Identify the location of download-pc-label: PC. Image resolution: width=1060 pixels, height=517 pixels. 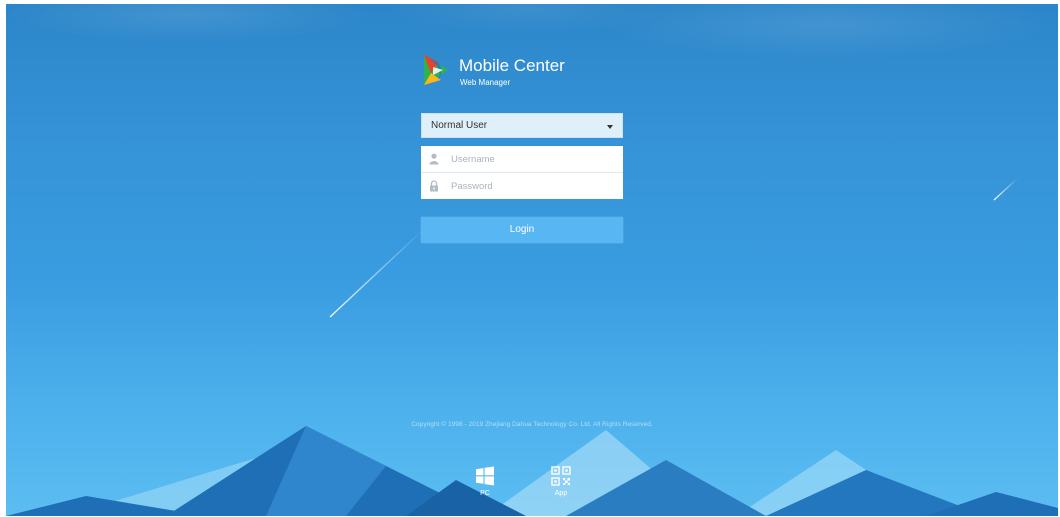
(485, 493).